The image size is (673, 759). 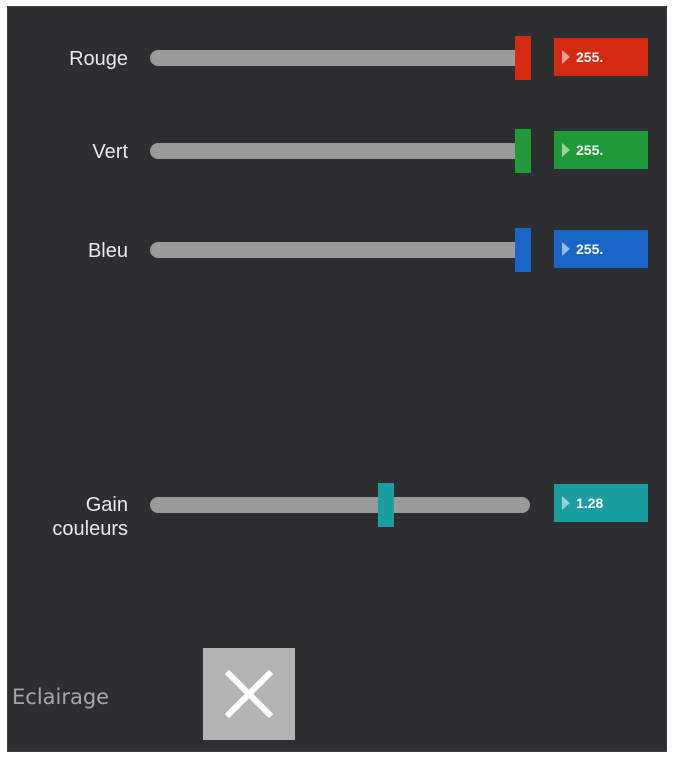 What do you see at coordinates (90, 529) in the screenshot?
I see `slider-label-line: couleurs` at bounding box center [90, 529].